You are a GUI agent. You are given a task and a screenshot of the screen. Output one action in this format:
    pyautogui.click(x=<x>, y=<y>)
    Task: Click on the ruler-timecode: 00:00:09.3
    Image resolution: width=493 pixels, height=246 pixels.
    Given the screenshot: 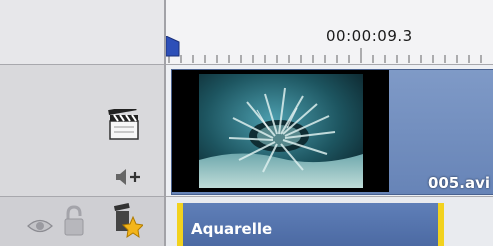 What is the action you would take?
    pyautogui.click(x=369, y=36)
    